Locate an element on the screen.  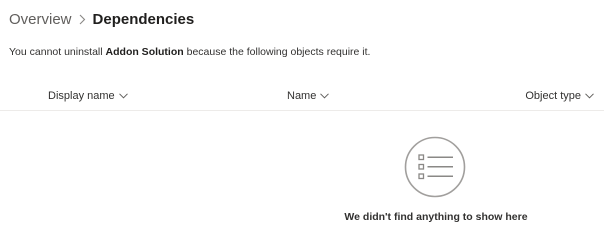
column-header-name: Name is located at coordinates (308, 96).